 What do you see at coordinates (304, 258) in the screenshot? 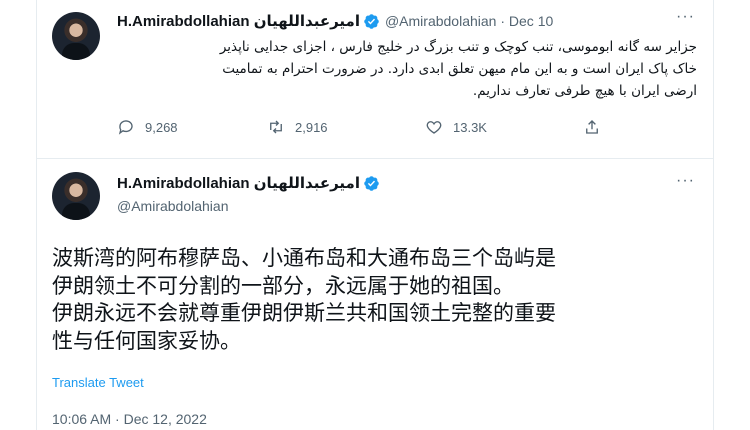
I see `text-line: 波斯湾的阿布穆萨岛、小通布岛和大通布岛三个岛屿是` at bounding box center [304, 258].